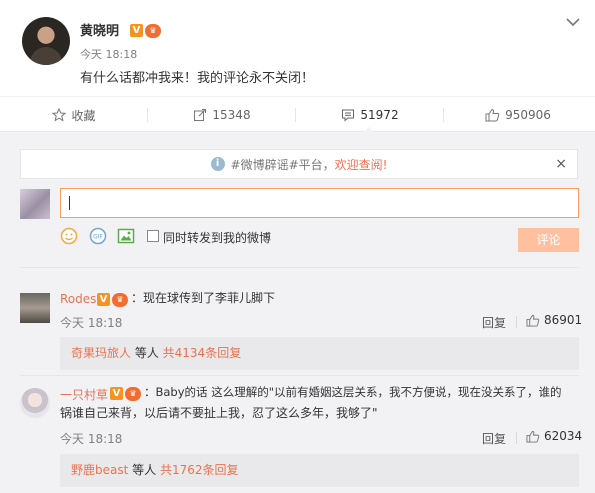  What do you see at coordinates (563, 436) in the screenshot?
I see `comment-like-count: 62034` at bounding box center [563, 436].